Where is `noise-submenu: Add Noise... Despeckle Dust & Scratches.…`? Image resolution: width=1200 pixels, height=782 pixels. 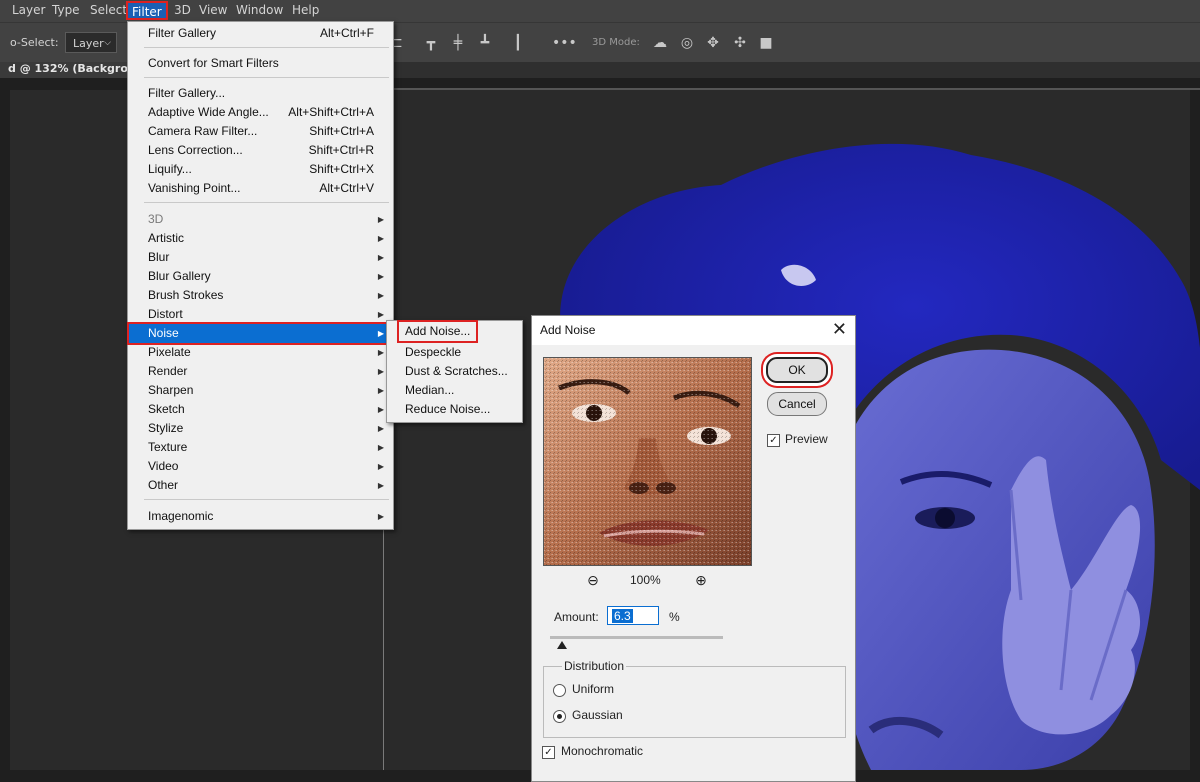
noise-submenu: Add Noise... Despeckle Dust & Scratches.… is located at coordinates (454, 371).